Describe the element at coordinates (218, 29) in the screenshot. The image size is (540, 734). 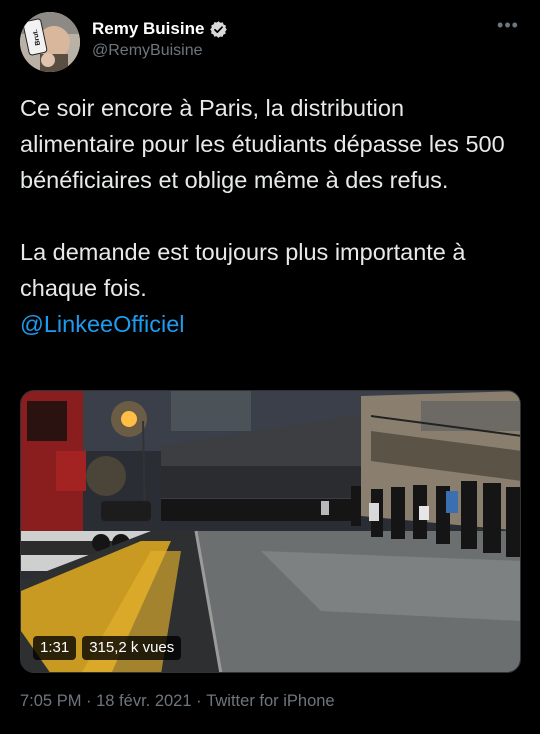
I see `verified-badge-icon` at that location.